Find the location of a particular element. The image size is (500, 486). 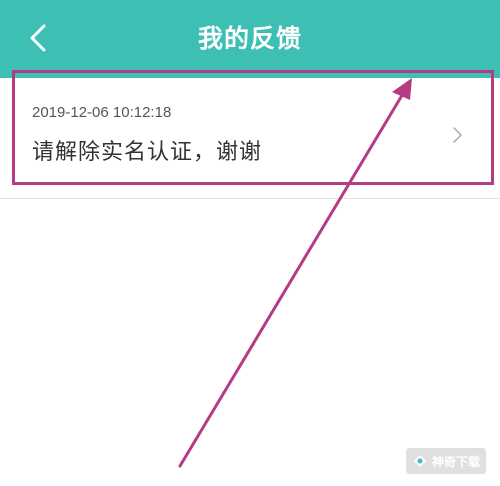

feedback-time: 2019-12-06 10:12:18 is located at coordinates (102, 112).